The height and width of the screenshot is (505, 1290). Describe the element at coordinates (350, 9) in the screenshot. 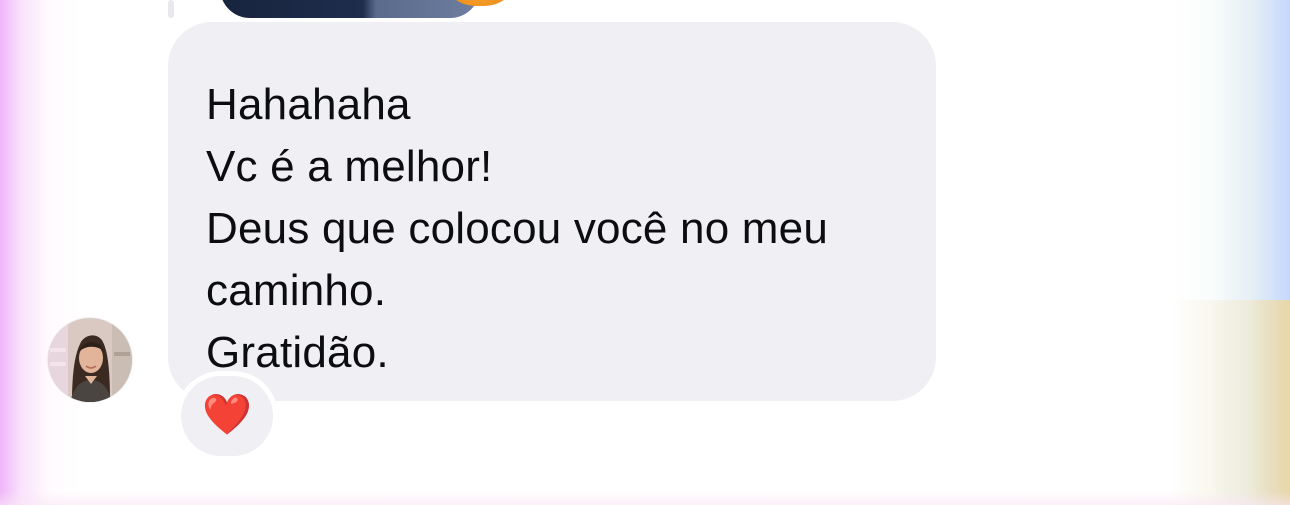

I see `previous-message-media` at that location.